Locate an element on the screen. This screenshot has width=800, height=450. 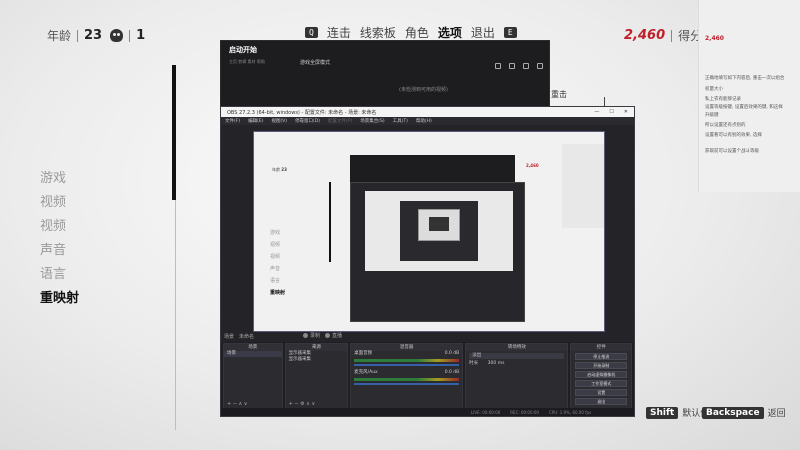
back-label: 返回 is located at coordinates (776, 414).